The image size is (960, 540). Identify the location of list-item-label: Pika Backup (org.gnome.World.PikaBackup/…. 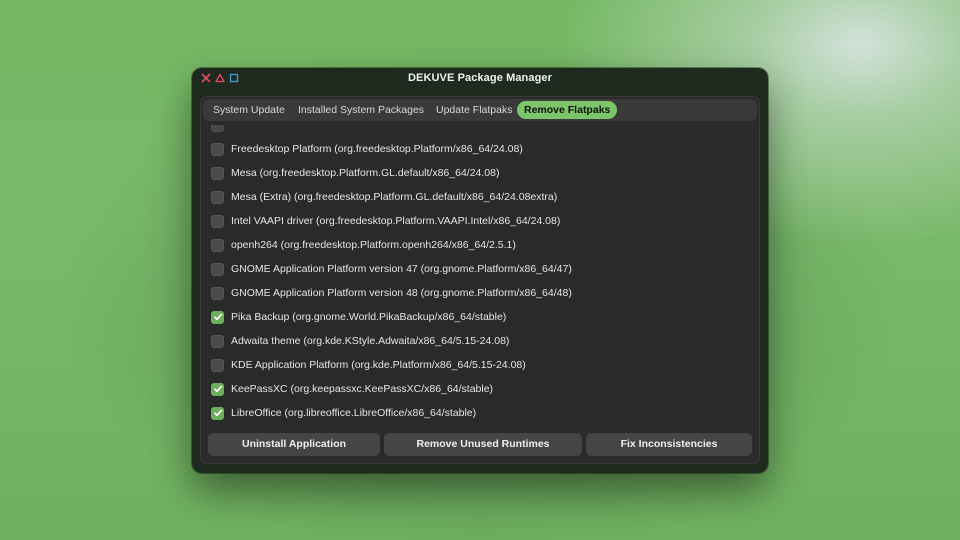
(369, 317).